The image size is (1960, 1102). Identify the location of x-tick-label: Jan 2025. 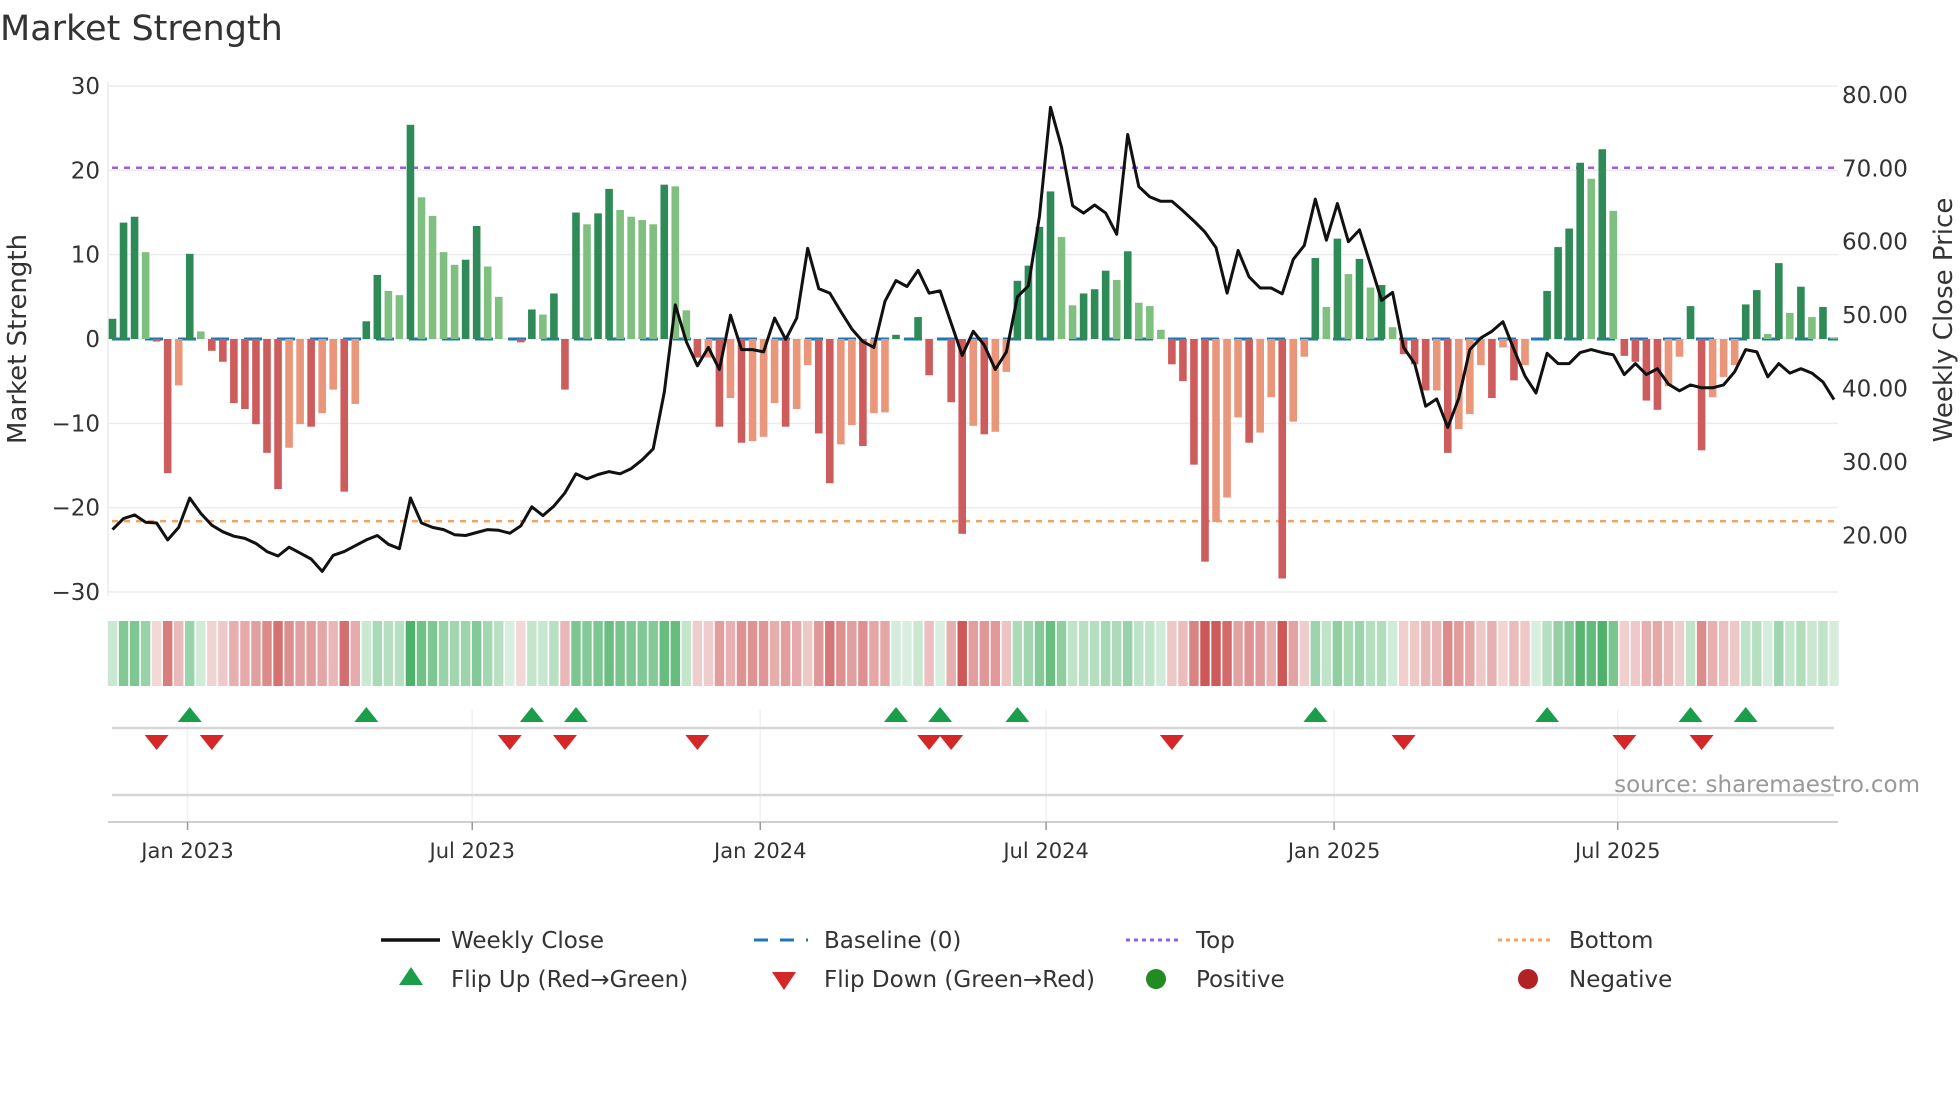
(1333, 851).